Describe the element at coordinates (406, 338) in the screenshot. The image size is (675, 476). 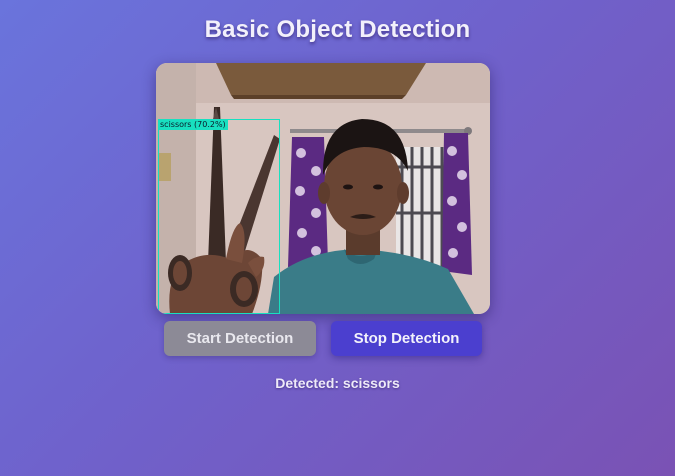
I see `stop-detection-button: Stop Detection` at that location.